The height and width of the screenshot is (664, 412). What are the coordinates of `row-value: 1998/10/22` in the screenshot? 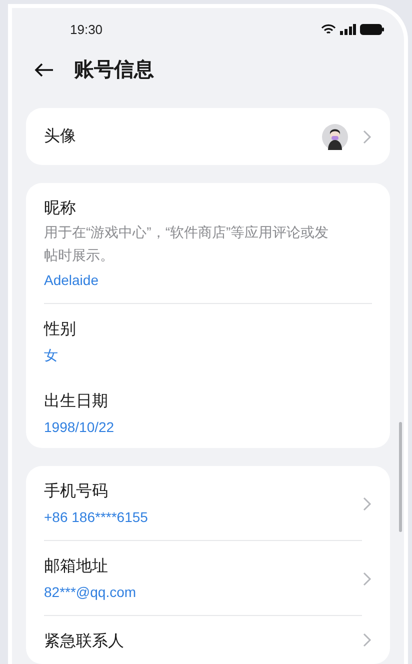 It's located at (80, 427).